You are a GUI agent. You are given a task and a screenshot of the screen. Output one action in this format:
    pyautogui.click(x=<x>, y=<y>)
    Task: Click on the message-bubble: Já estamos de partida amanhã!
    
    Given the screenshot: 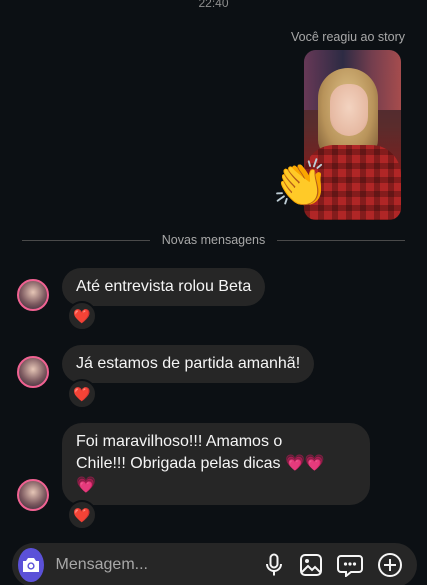 What is the action you would take?
    pyautogui.click(x=188, y=364)
    